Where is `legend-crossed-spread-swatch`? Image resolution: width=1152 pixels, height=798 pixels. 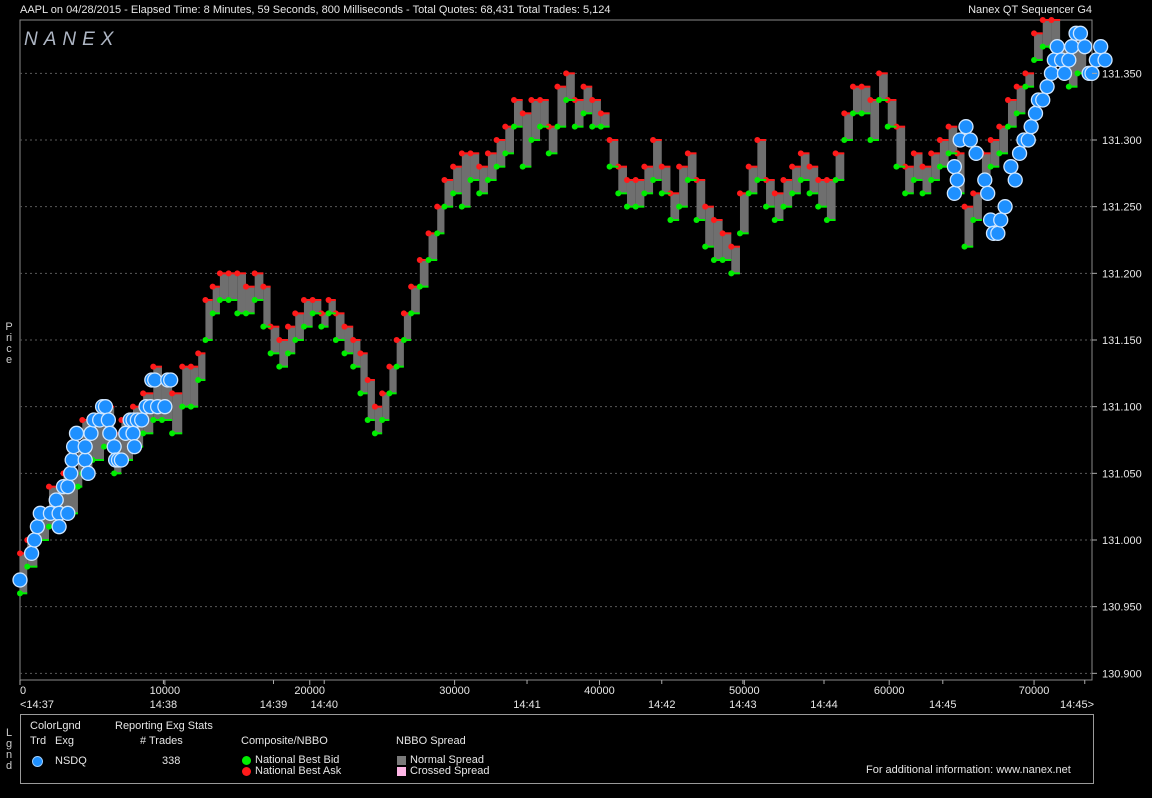 legend-crossed-spread-swatch is located at coordinates (401, 771).